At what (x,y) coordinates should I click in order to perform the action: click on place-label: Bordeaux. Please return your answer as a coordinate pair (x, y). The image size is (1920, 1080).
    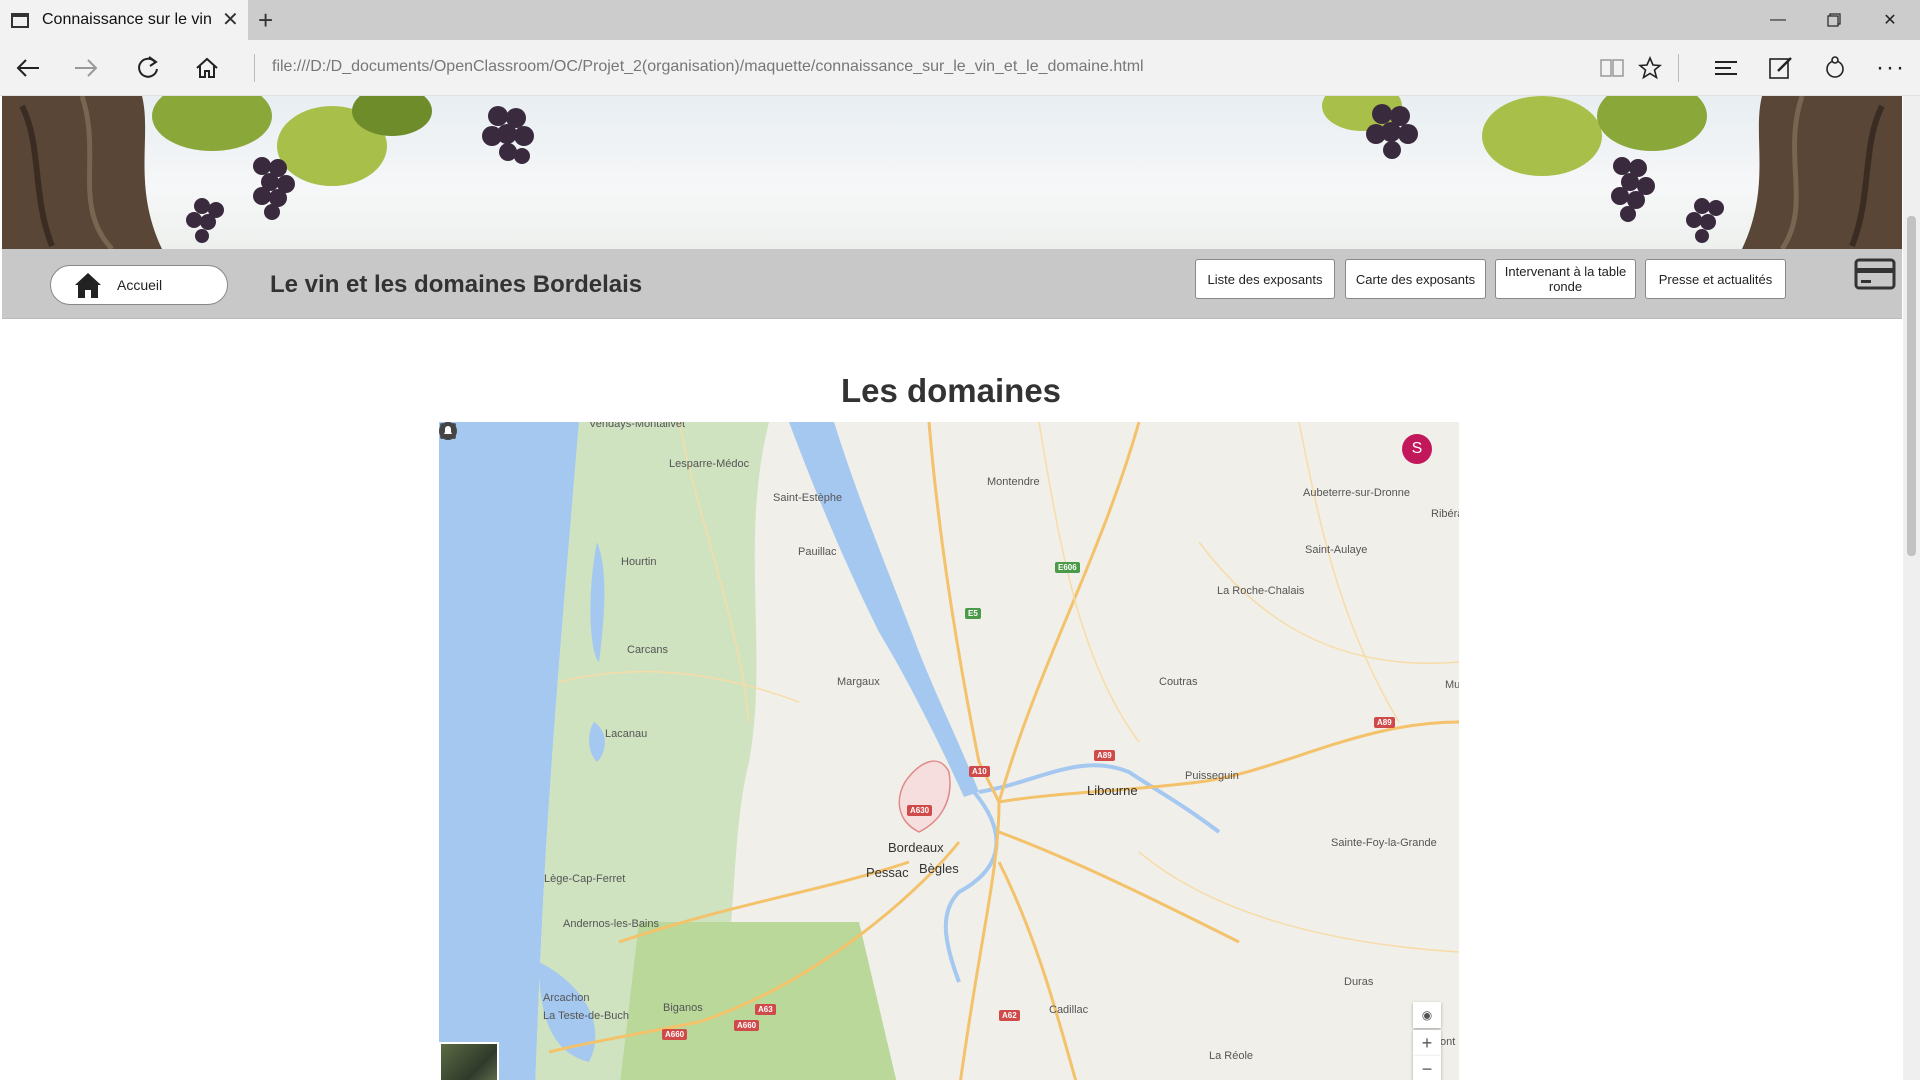
    Looking at the image, I should click on (916, 847).